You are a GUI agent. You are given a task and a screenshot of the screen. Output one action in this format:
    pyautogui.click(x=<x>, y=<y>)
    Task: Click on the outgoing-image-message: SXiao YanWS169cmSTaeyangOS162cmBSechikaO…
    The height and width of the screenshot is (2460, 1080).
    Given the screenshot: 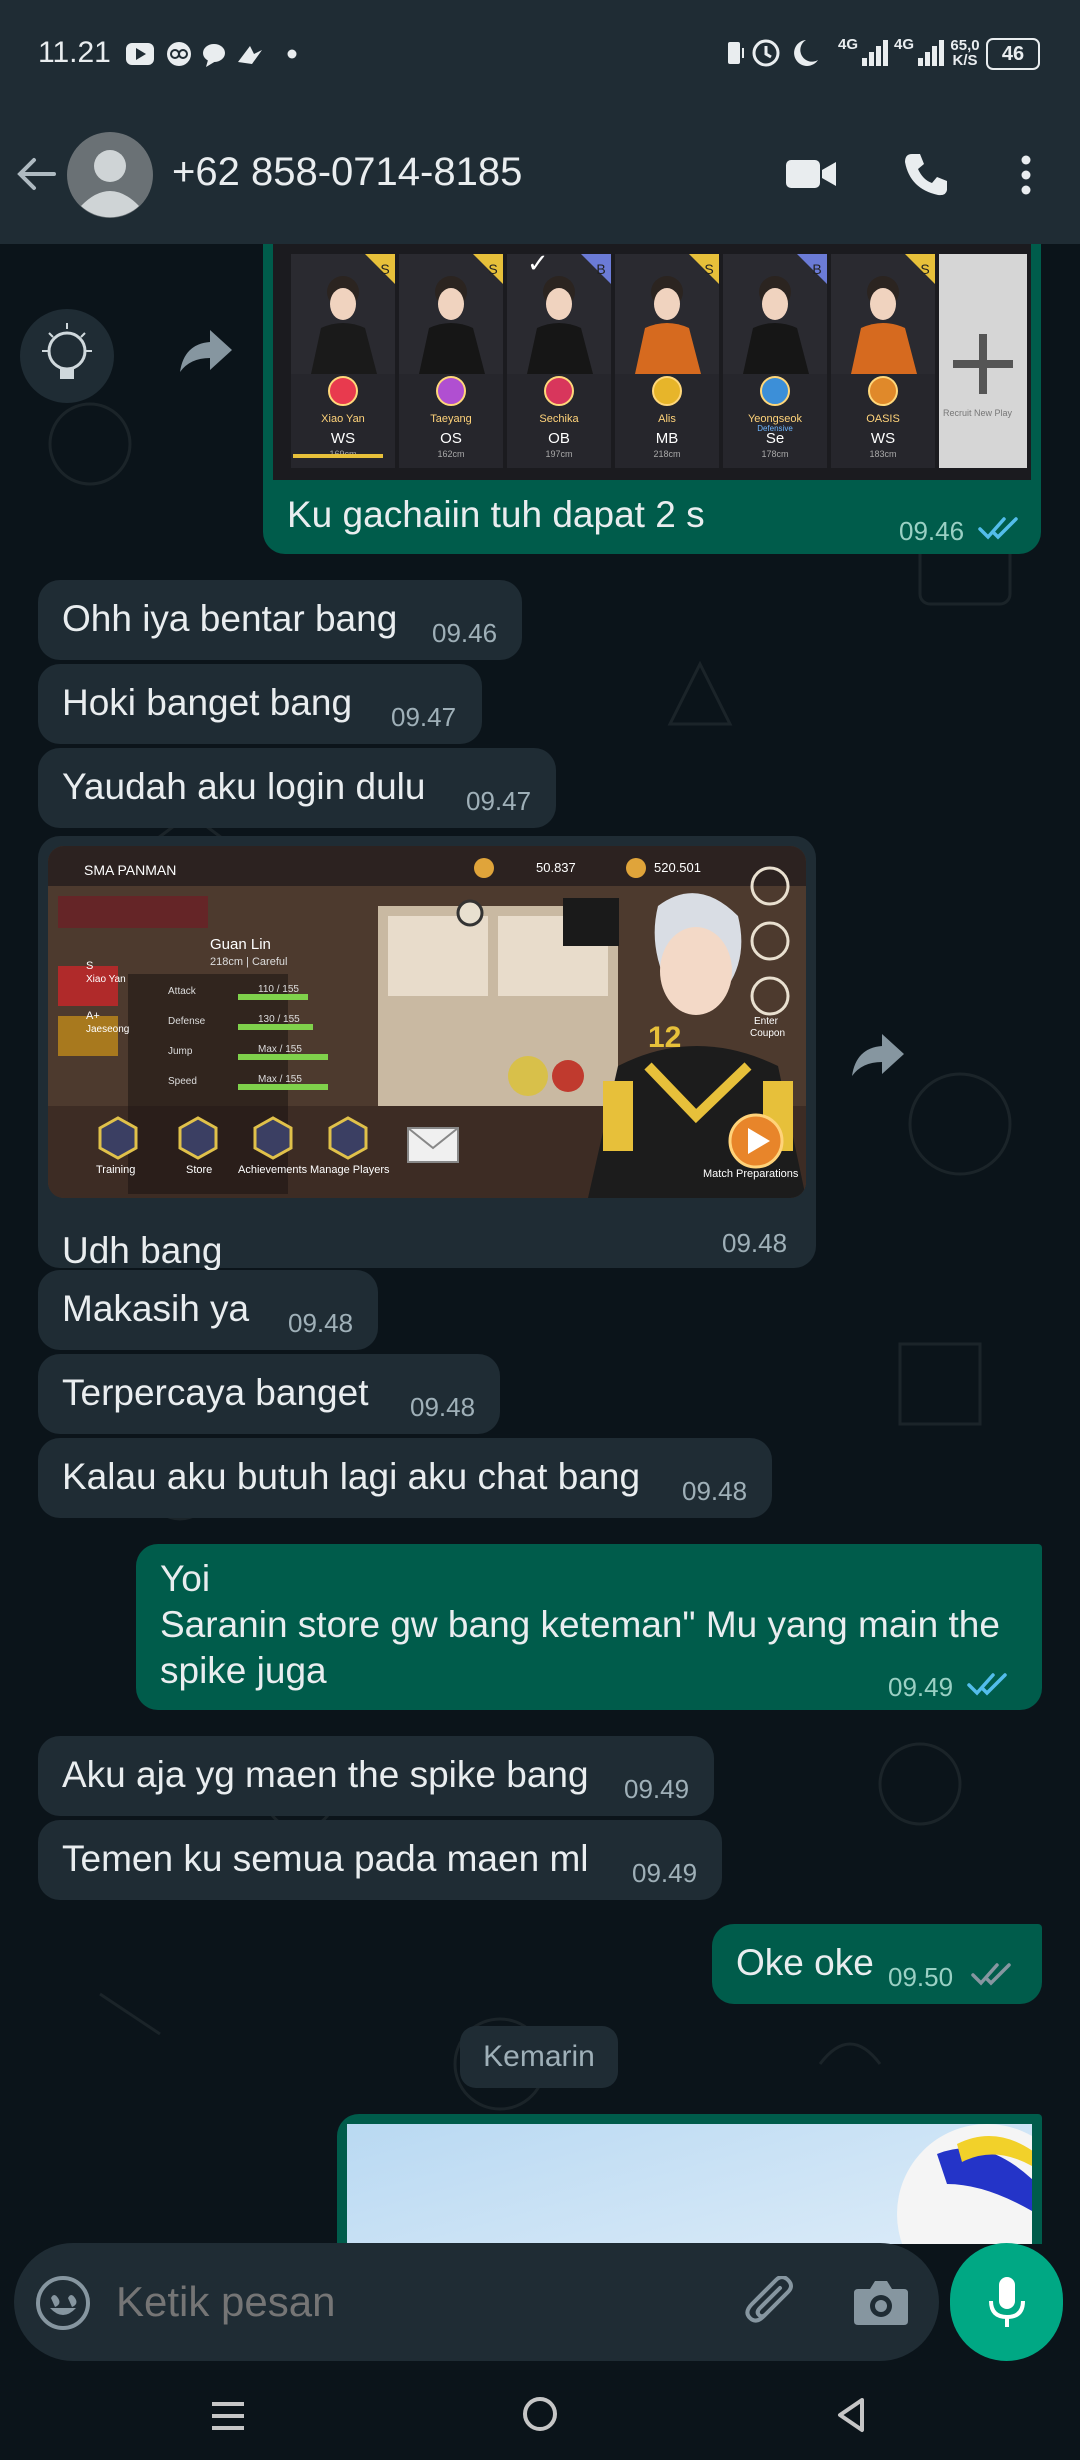 What is the action you would take?
    pyautogui.click(x=652, y=399)
    